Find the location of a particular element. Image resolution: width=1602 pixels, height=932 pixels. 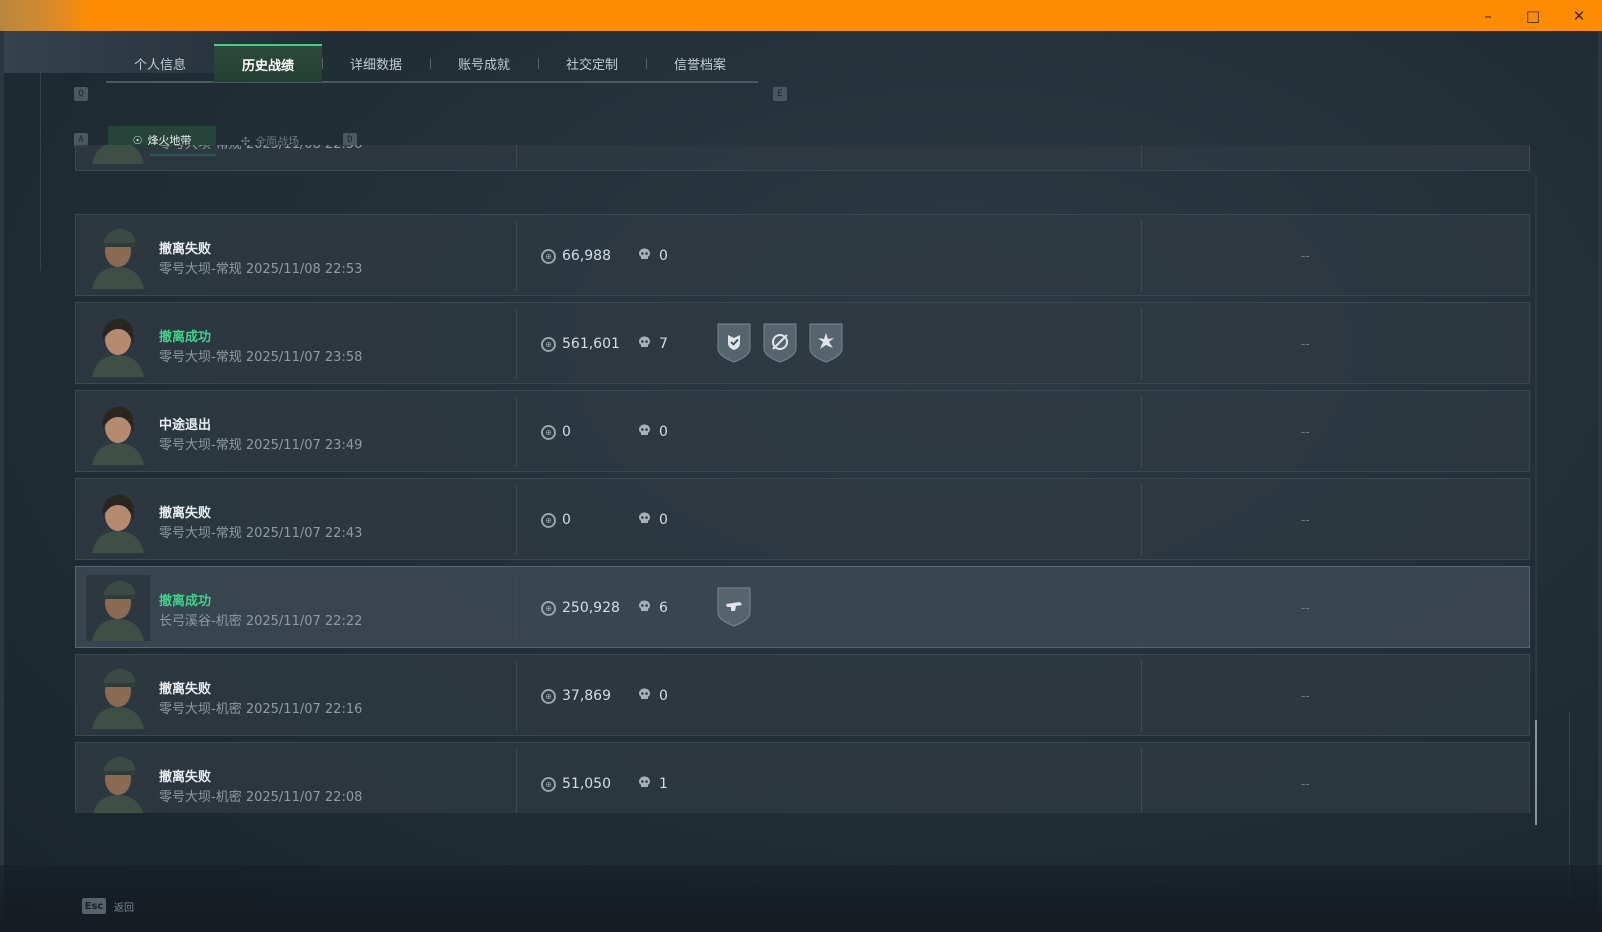

deco-line is located at coordinates (40, 171).